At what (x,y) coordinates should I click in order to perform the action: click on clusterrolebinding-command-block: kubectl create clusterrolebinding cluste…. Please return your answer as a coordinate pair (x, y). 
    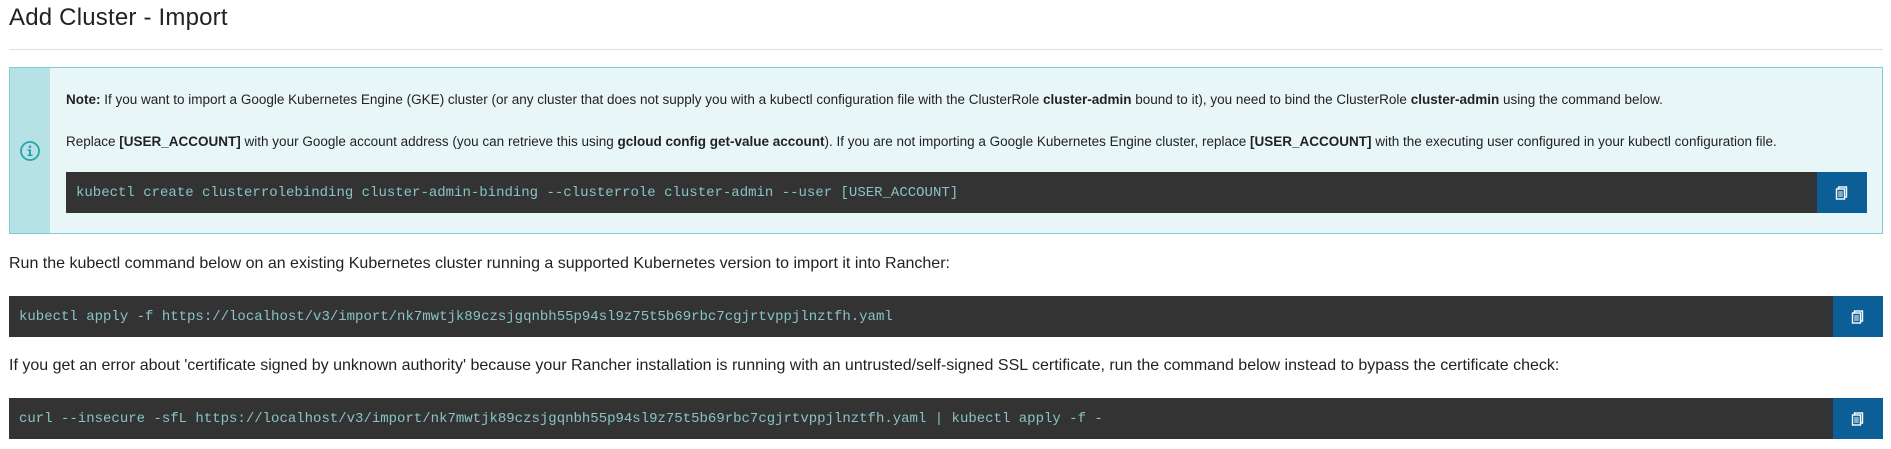
    Looking at the image, I should click on (966, 192).